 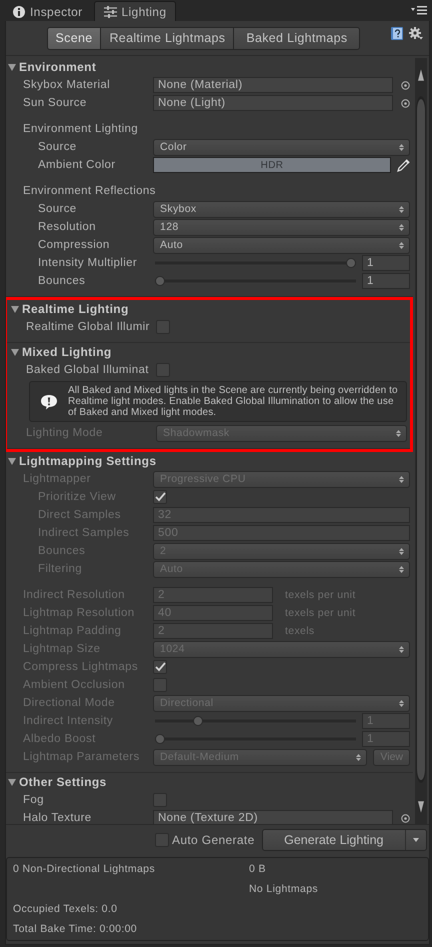 I want to click on field-label: Bounces, so click(x=62, y=281).